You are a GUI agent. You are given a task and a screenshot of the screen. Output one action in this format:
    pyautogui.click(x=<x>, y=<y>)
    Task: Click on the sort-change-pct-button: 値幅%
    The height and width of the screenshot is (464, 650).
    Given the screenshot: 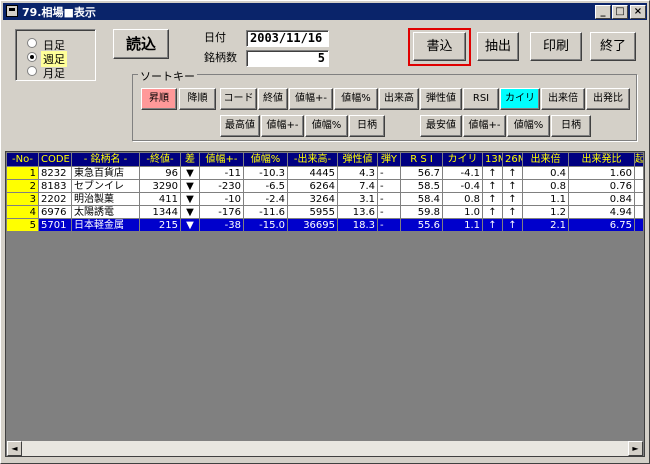 What is the action you would take?
    pyautogui.click(x=356, y=99)
    